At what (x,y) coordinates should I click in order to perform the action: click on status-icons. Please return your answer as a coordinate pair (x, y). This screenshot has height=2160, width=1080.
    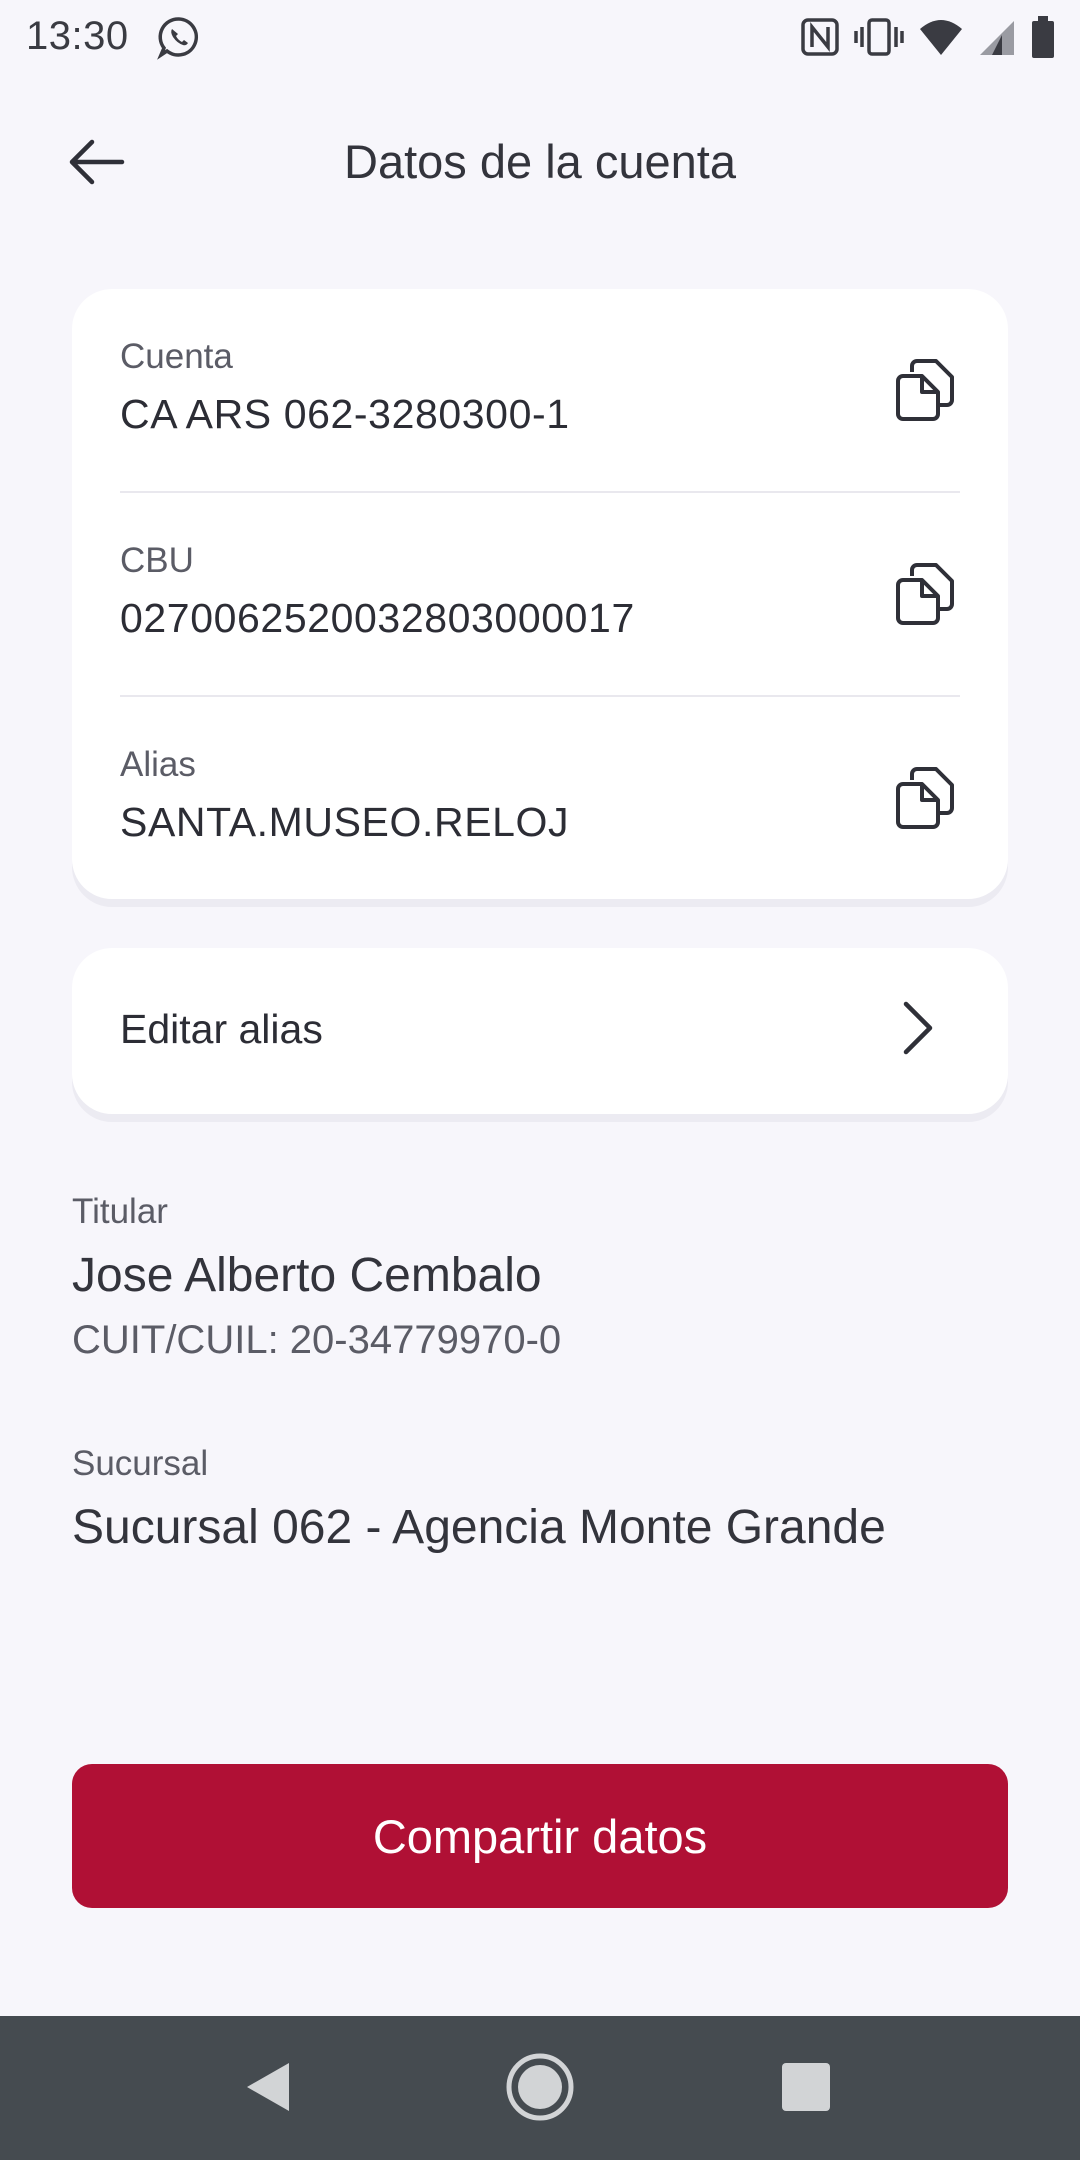
    Looking at the image, I should click on (928, 37).